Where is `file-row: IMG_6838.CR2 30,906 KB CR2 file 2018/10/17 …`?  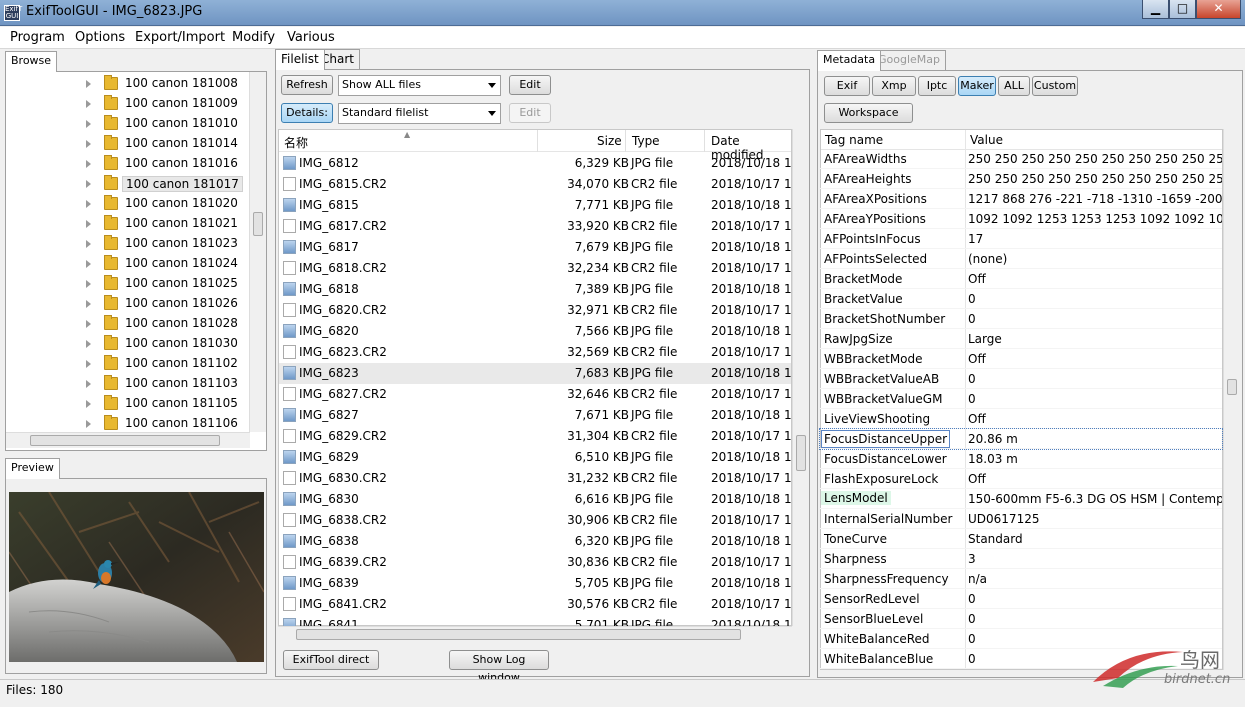 file-row: IMG_6838.CR2 30,906 KB CR2 file 2018/10/17 … is located at coordinates (535, 520).